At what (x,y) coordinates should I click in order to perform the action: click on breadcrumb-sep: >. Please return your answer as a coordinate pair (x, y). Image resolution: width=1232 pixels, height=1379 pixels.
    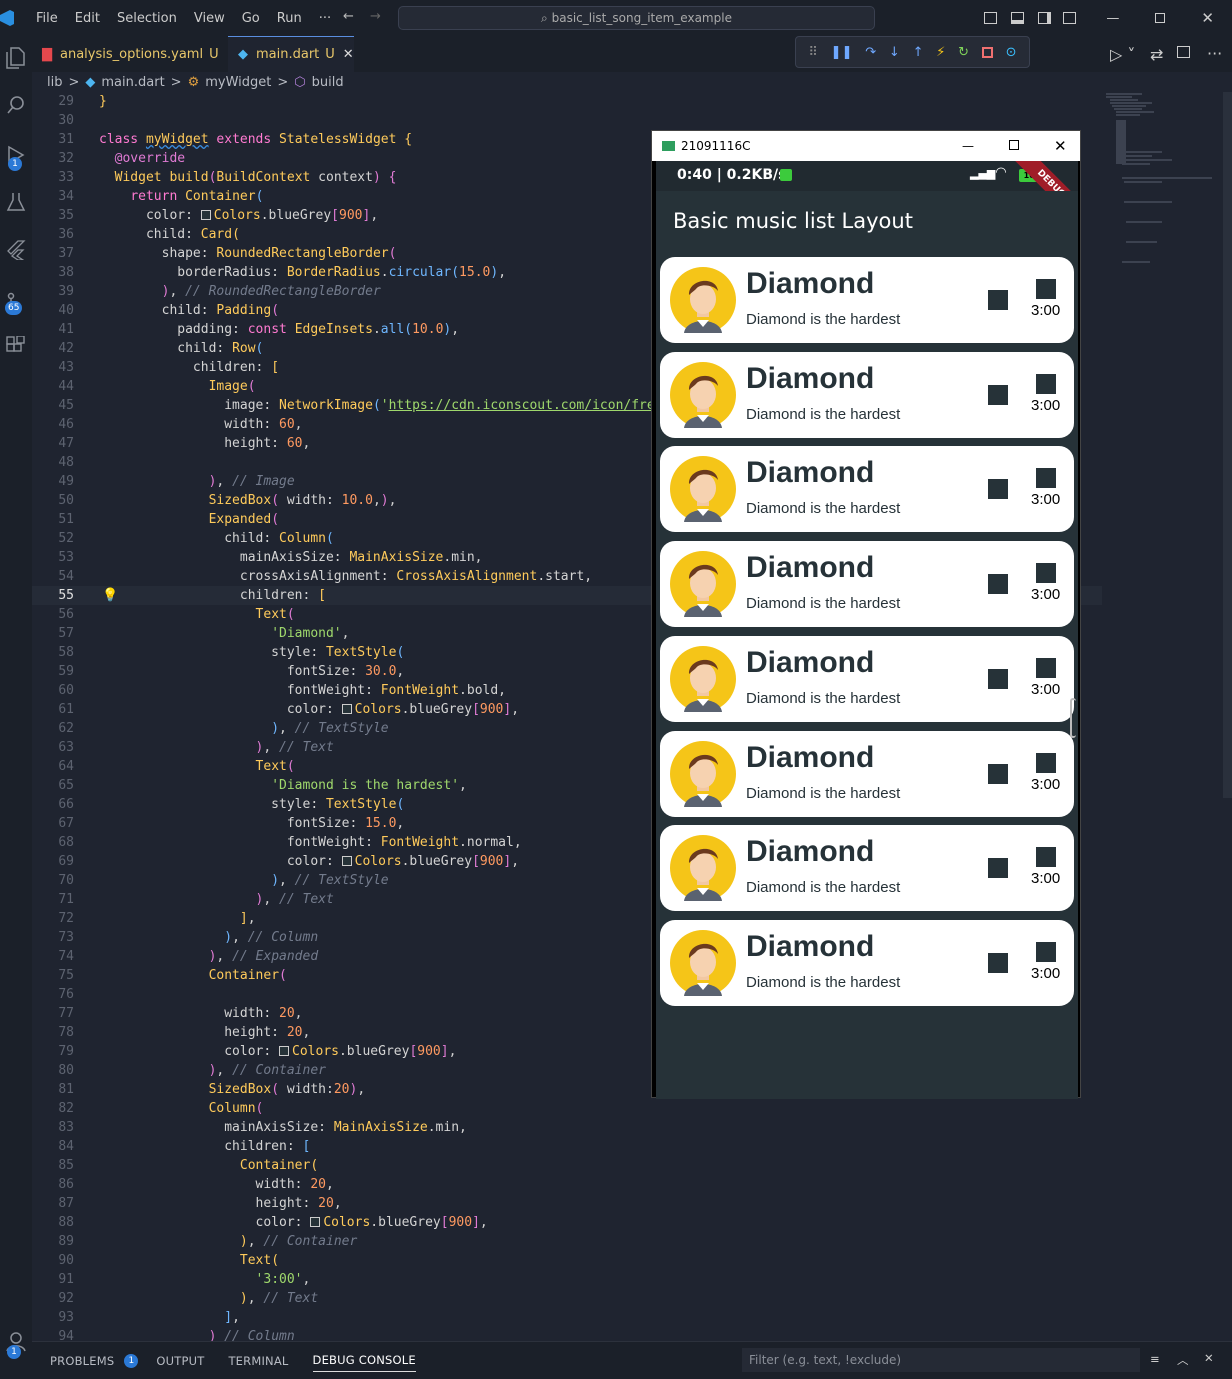
    Looking at the image, I should click on (283, 82).